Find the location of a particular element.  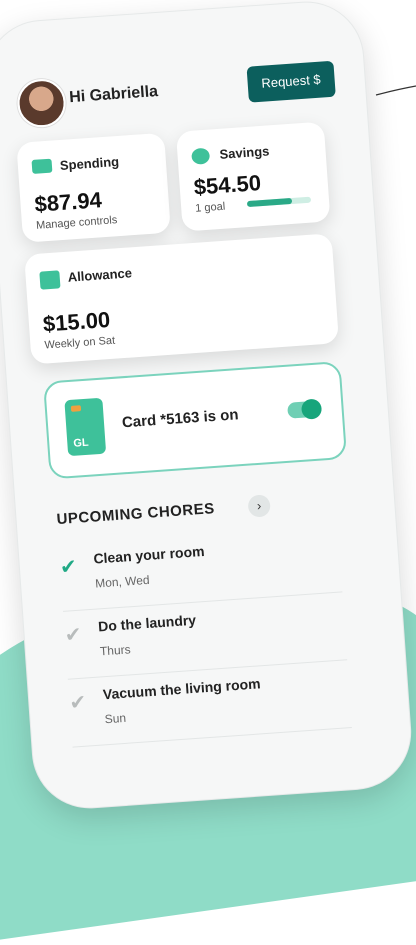

money-icon is located at coordinates (50, 280).